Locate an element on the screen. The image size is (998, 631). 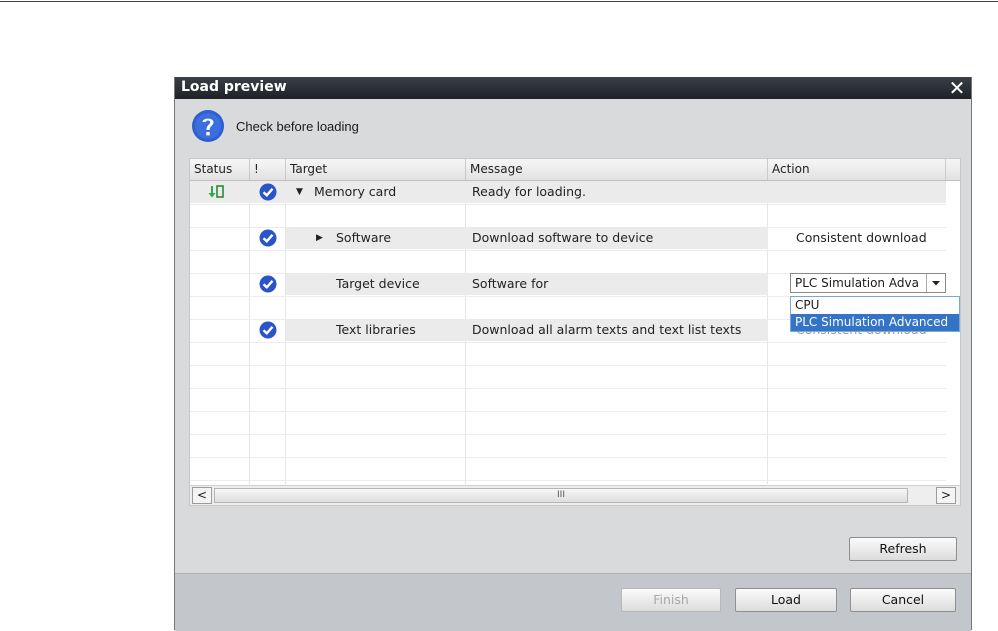
scroll-left-button: < is located at coordinates (202, 495).